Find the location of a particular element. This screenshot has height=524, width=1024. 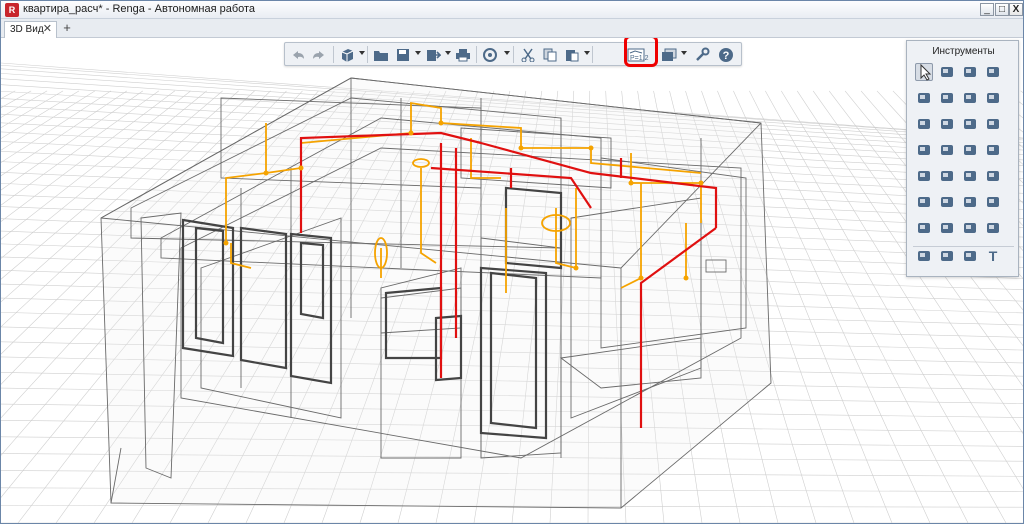

tool-room-button is located at coordinates (970, 150).